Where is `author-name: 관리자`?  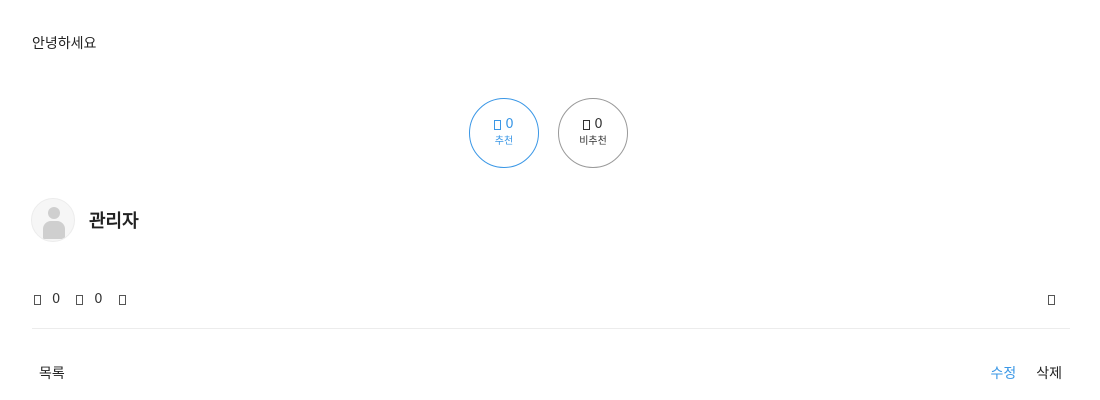
author-name: 관리자 is located at coordinates (114, 220).